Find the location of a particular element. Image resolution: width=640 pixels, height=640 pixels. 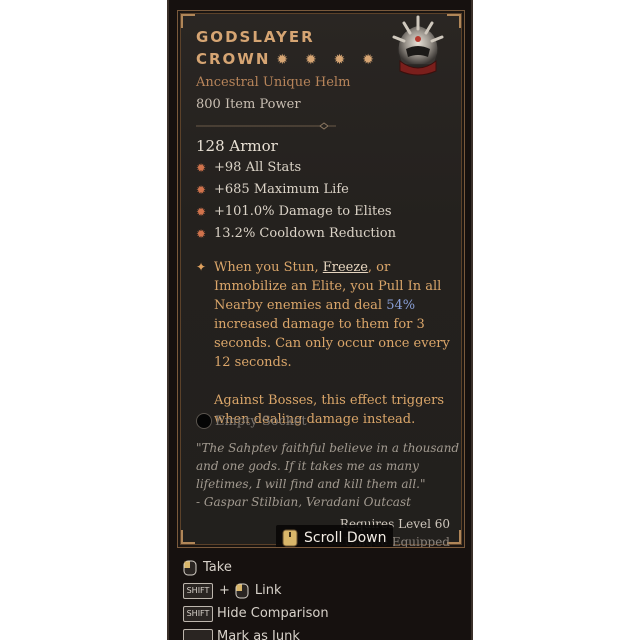

freeze-keyword: Freeze is located at coordinates (345, 267).